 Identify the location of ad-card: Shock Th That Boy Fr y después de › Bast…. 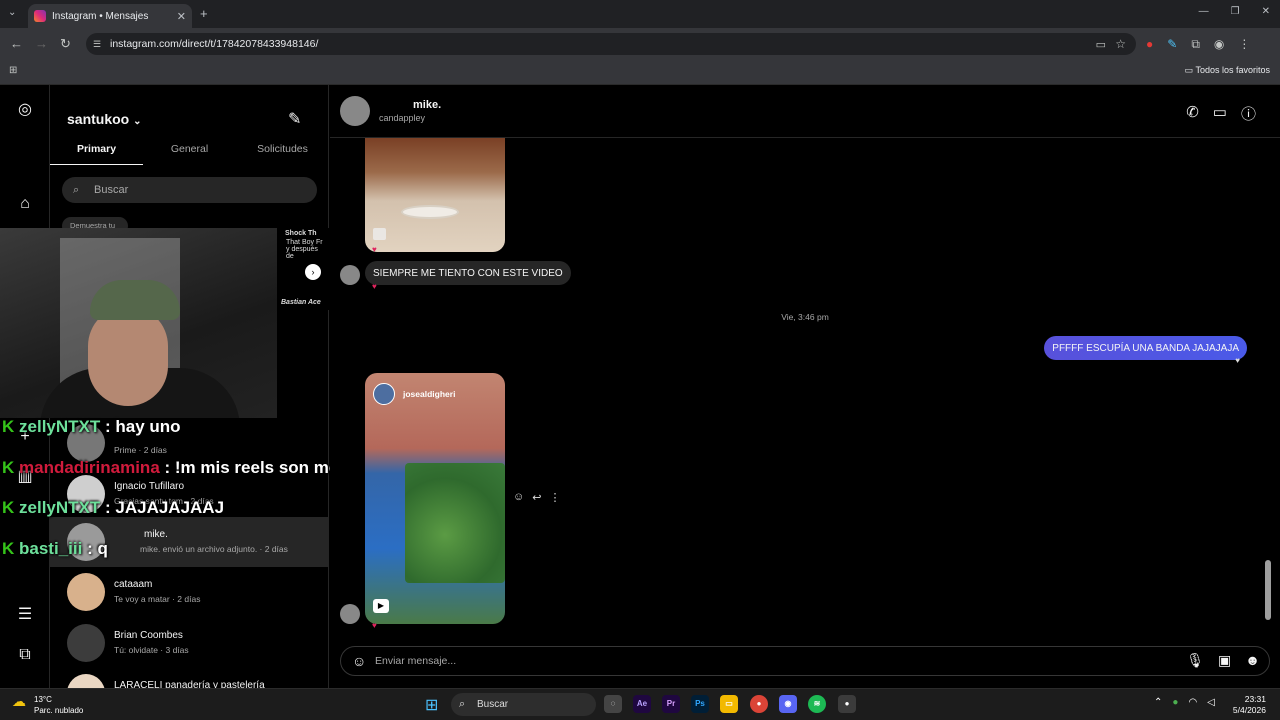
(305, 269).